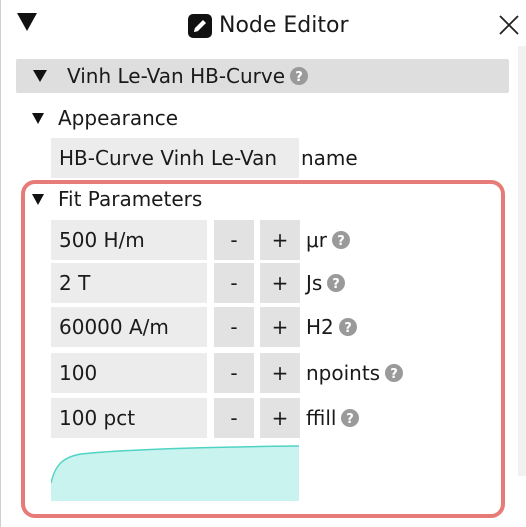  I want to click on param-row-mur: 500 H/m - + μr ?, so click(201, 240).